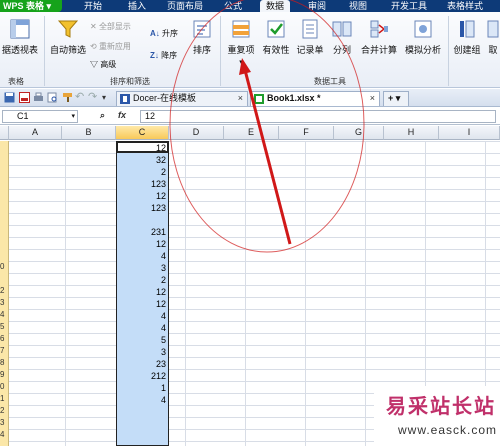  Describe the element at coordinates (245, 66) in the screenshot. I see `annotation-arrowhead` at that location.